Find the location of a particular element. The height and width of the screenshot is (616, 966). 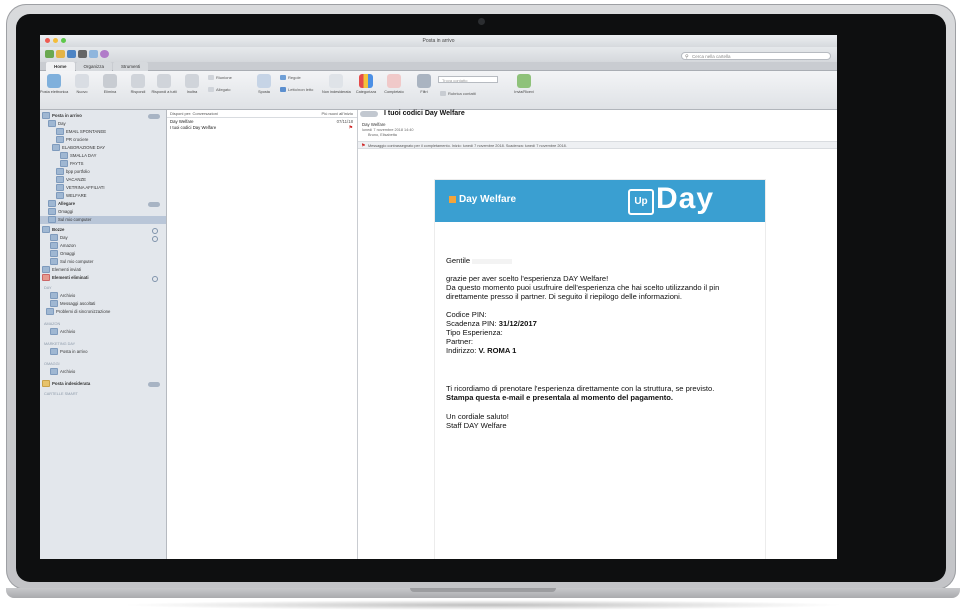

folder-label: Day is located at coordinates (62, 123).